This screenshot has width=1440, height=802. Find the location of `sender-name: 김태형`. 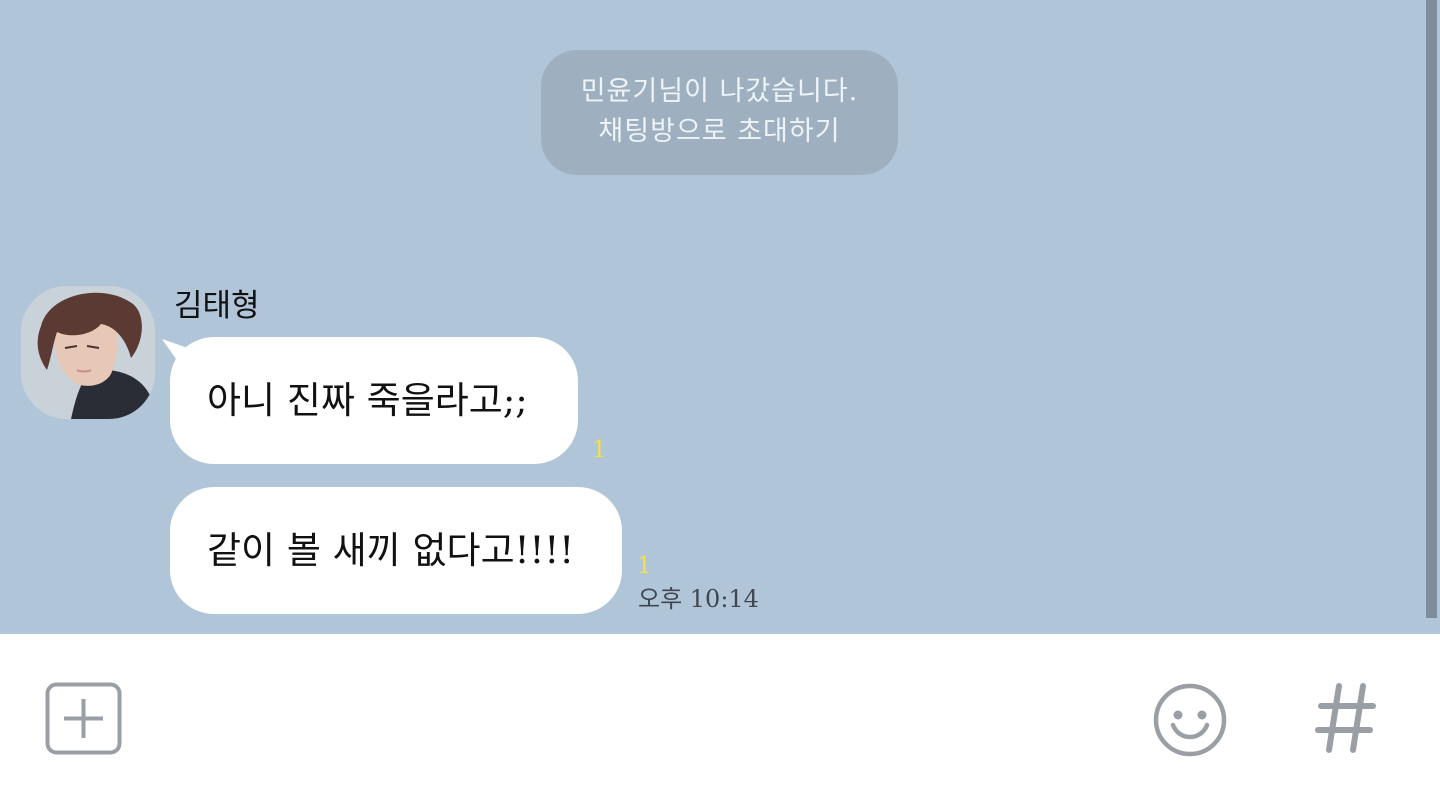

sender-name: 김태형 is located at coordinates (217, 306).